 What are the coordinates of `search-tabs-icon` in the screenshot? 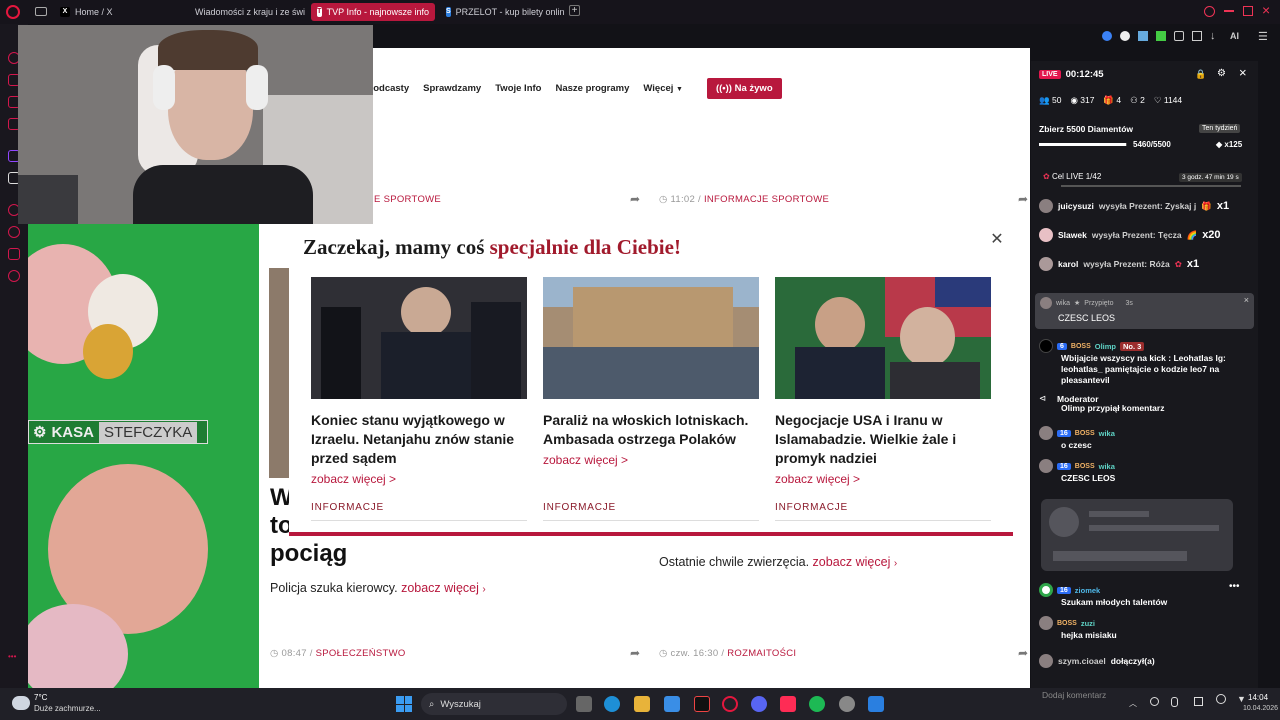 It's located at (1209, 11).